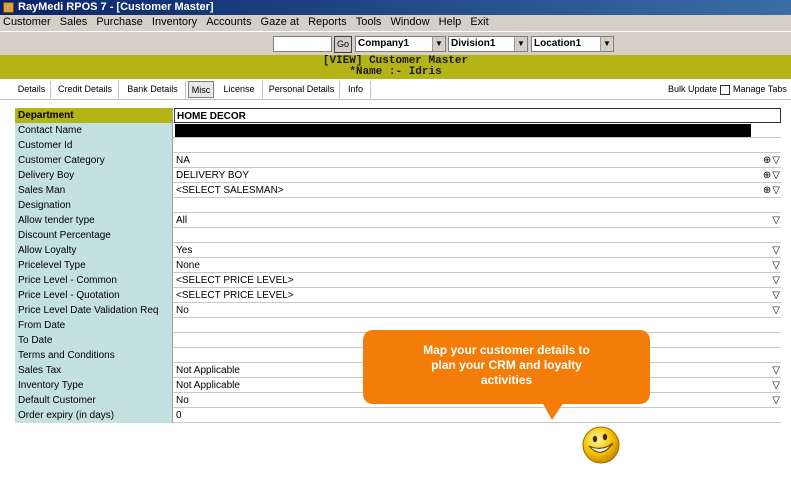  I want to click on menu-inventory: Inventory, so click(174, 22).